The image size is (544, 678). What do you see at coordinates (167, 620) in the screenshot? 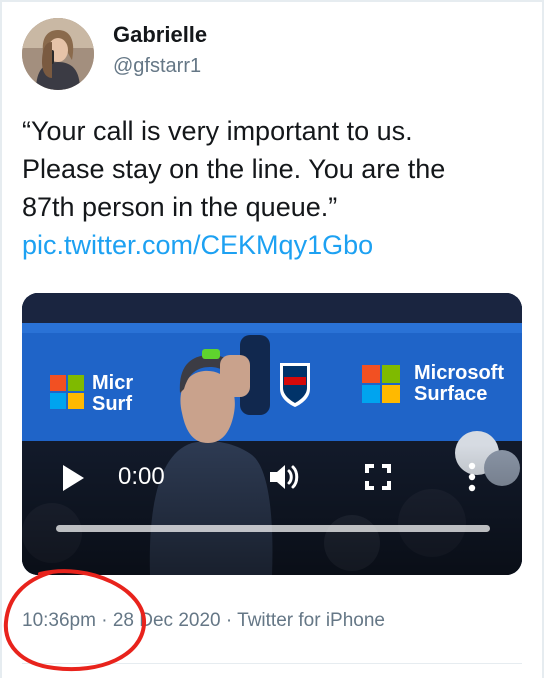
I see `tweet-date: 28 Dec 2020` at bounding box center [167, 620].